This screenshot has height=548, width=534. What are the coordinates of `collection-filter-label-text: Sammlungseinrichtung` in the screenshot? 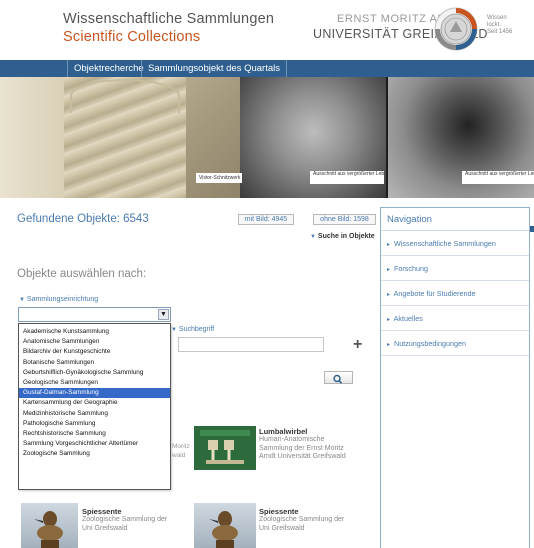 It's located at (62, 299).